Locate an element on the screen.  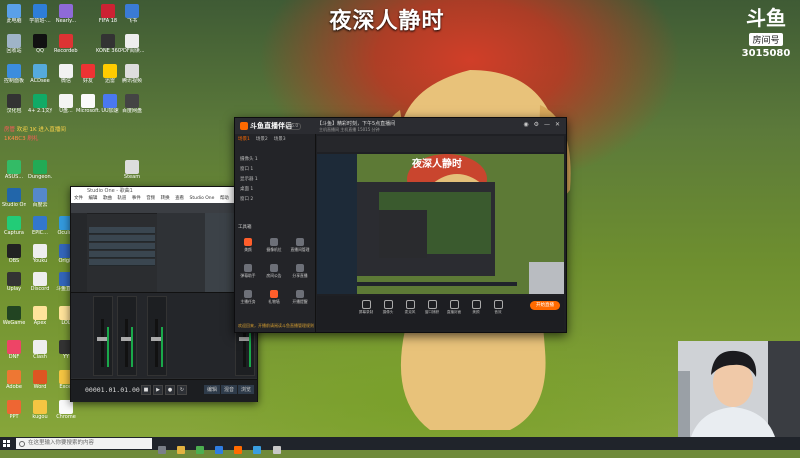
close-icon: ✕ is located at coordinates (557, 124).